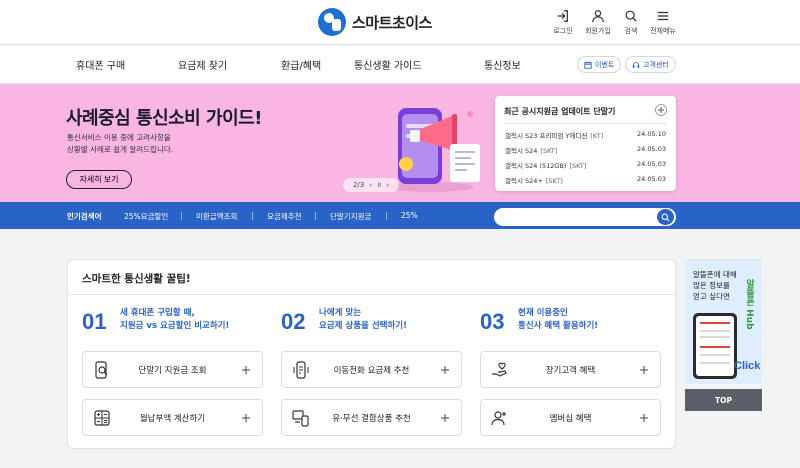 The width and height of the screenshot is (800, 468). Describe the element at coordinates (560, 111) in the screenshot. I see `device-update-title: 최근 공시지원금 업데이트 단말기` at that location.